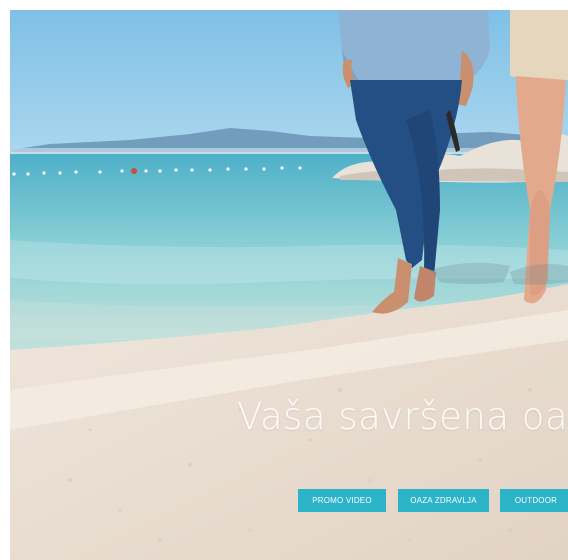  What do you see at coordinates (534, 500) in the screenshot?
I see `outdoor-button: OUTDOOR` at bounding box center [534, 500].